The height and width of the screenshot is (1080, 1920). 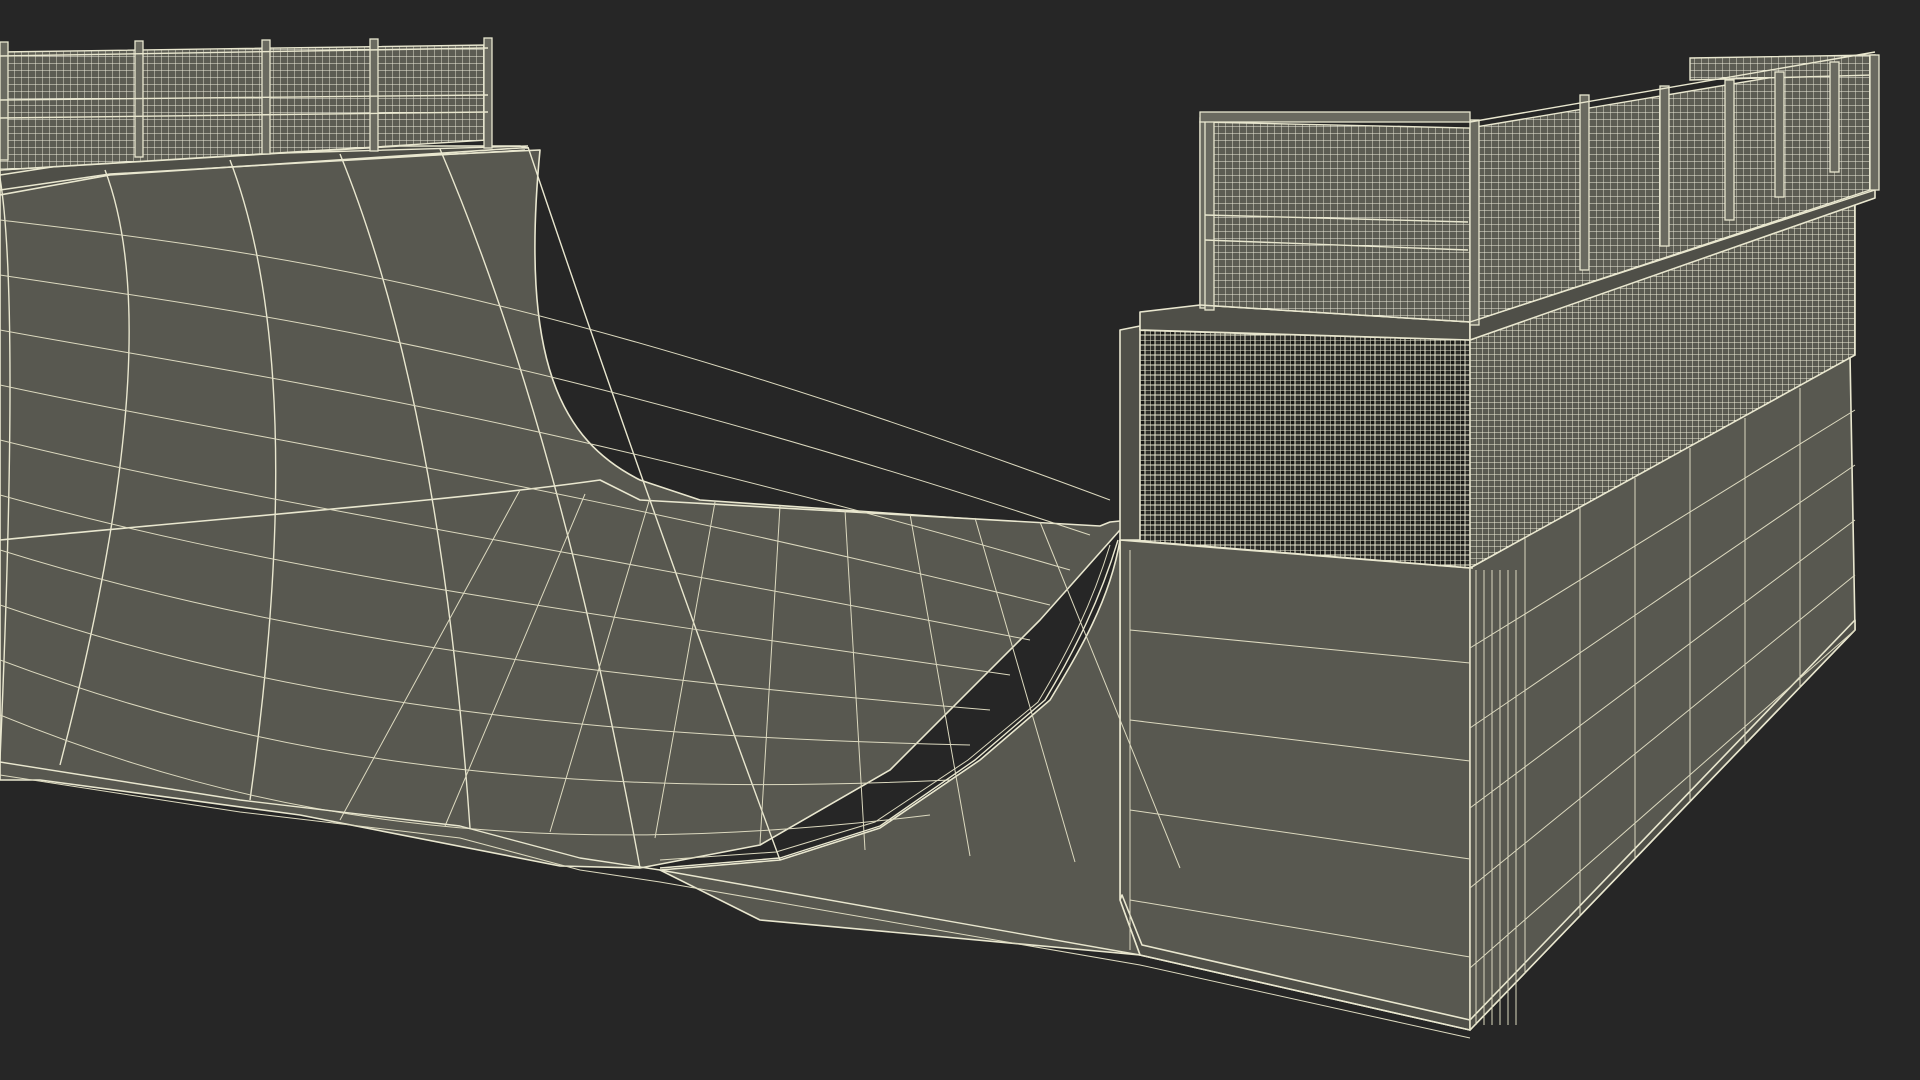 I want to click on right-platform-front-mesh-panel, so click(x=1300, y=449).